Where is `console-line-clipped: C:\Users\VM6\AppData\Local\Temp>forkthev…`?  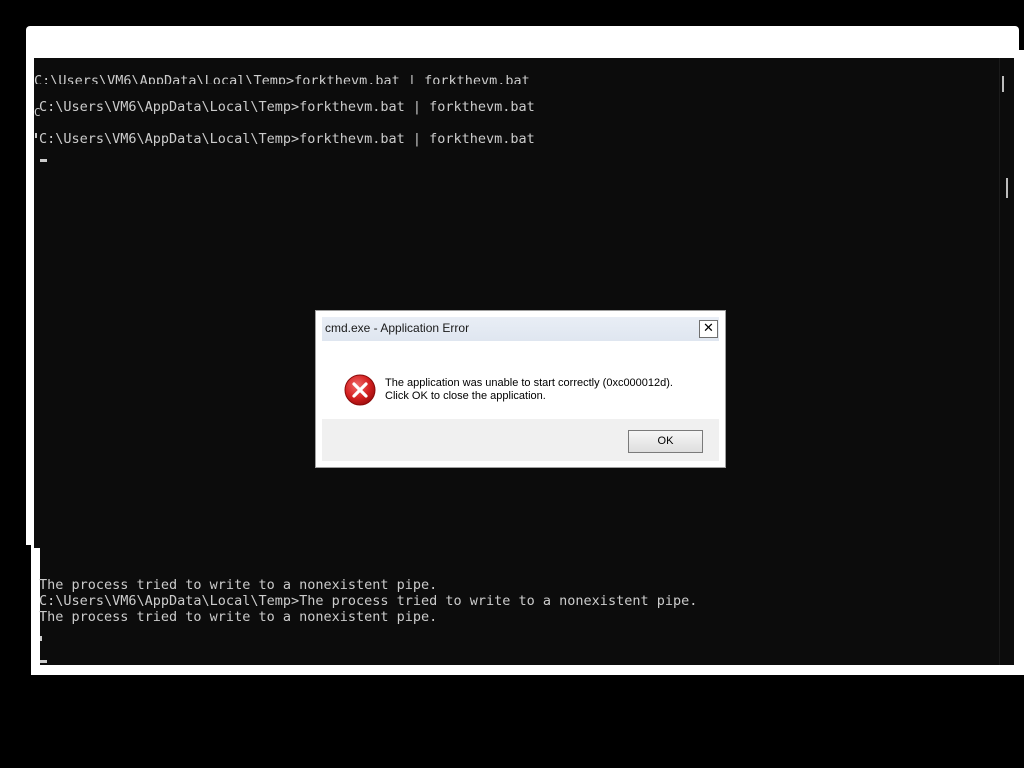 console-line-clipped: C:\Users\VM6\AppData\Local\Temp>forkthev… is located at coordinates (334, 78).